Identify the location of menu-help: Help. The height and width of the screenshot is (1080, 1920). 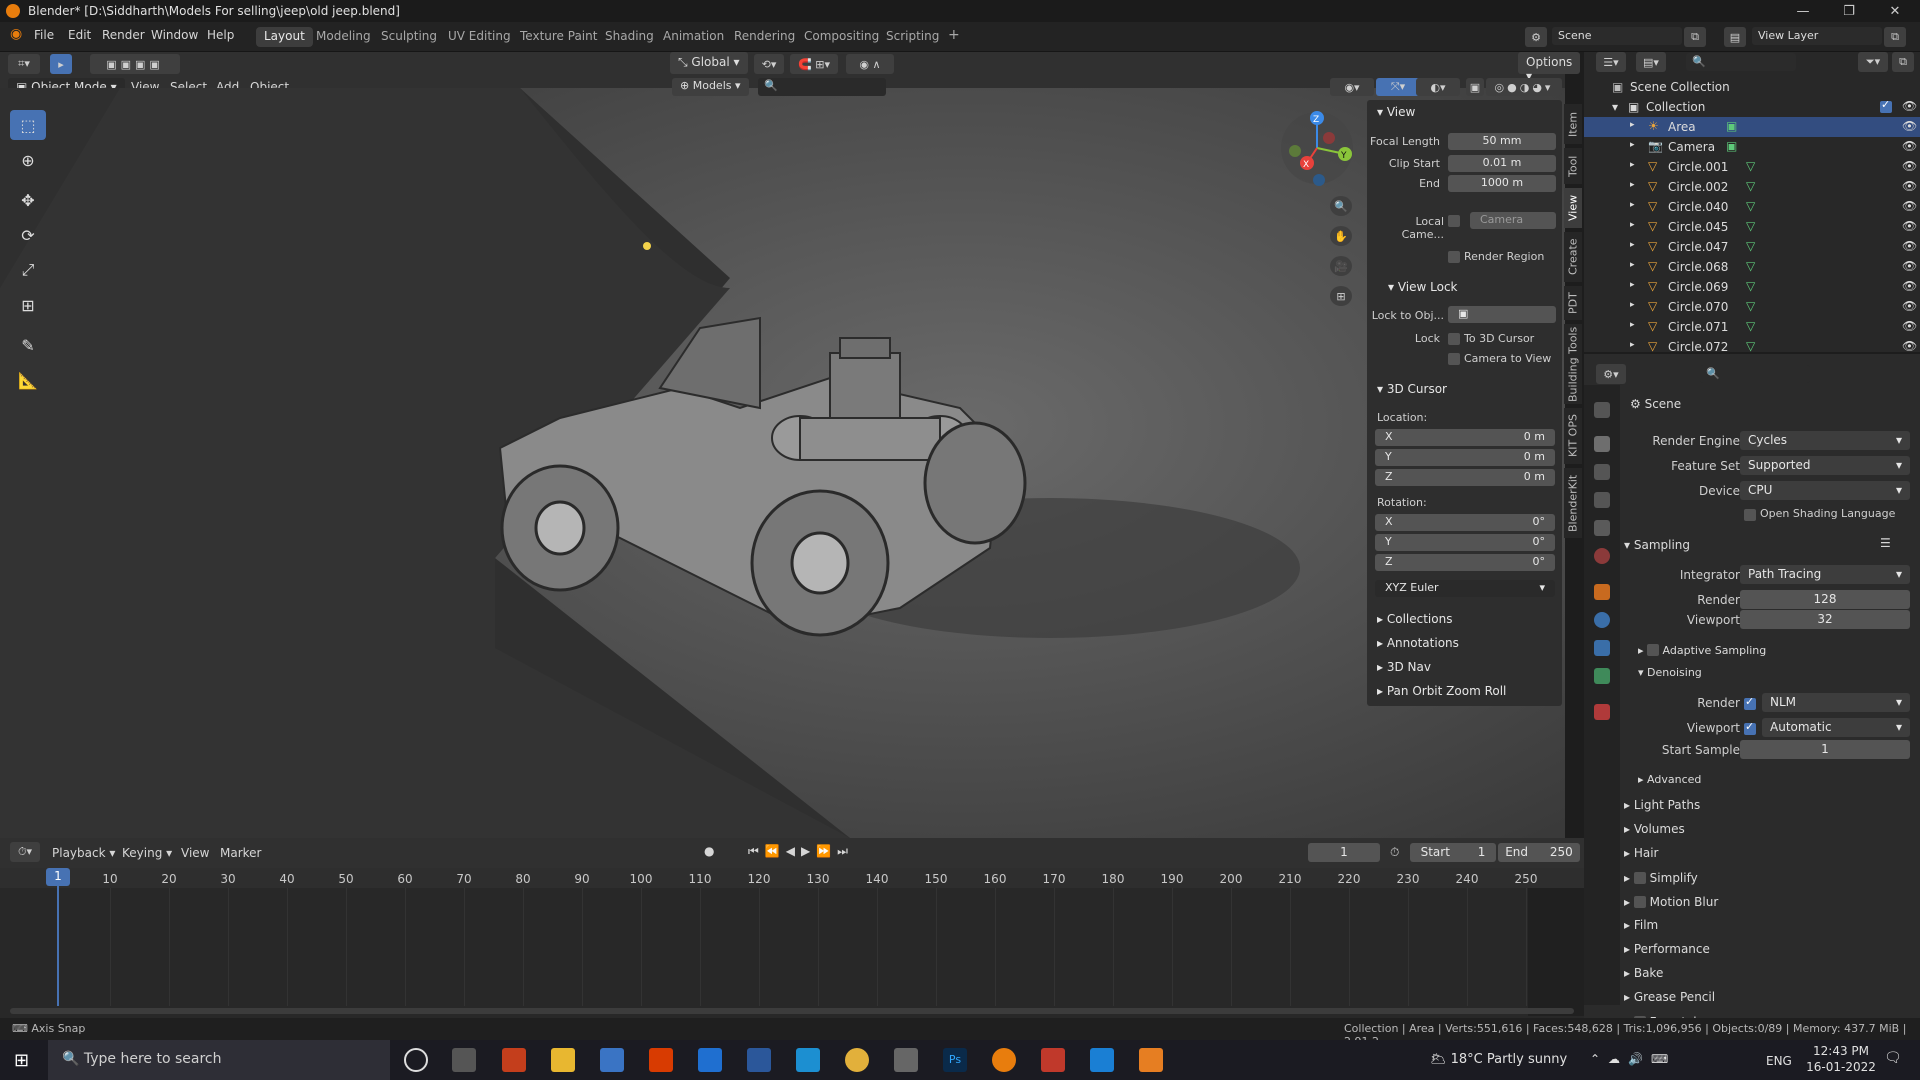
(220, 35).